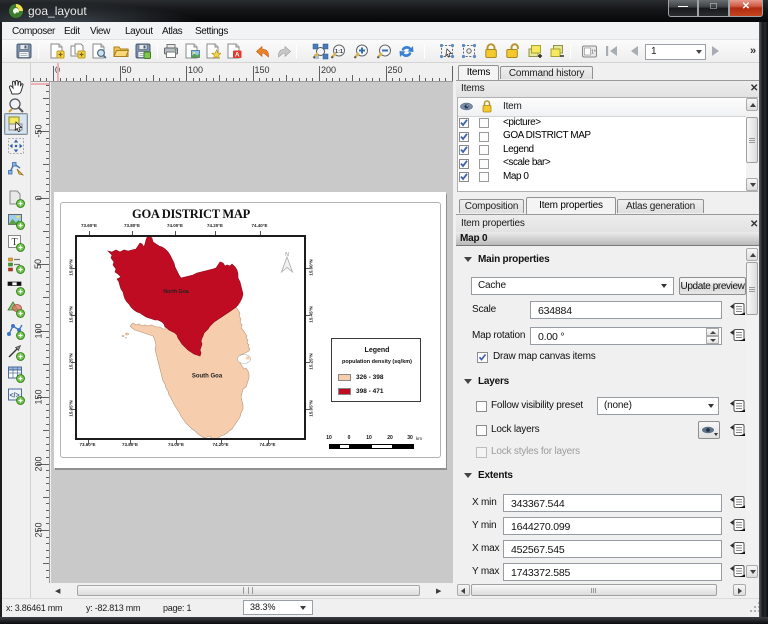 This screenshot has height=624, width=768. I want to click on svg-text: 1*, so click(593, 53).